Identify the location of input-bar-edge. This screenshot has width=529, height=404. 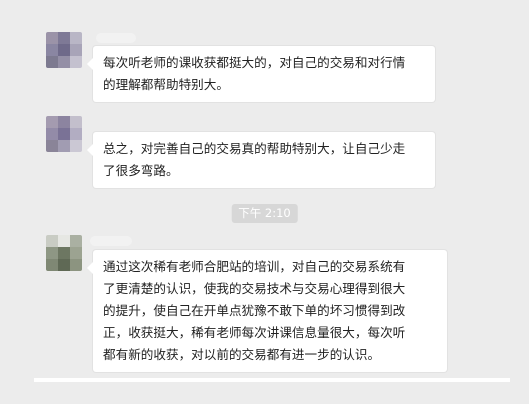
(272, 380).